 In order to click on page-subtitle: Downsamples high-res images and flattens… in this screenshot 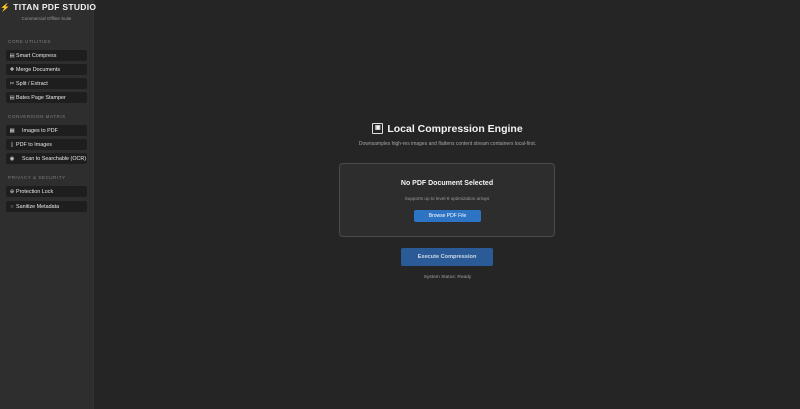, I will do `click(447, 144)`.